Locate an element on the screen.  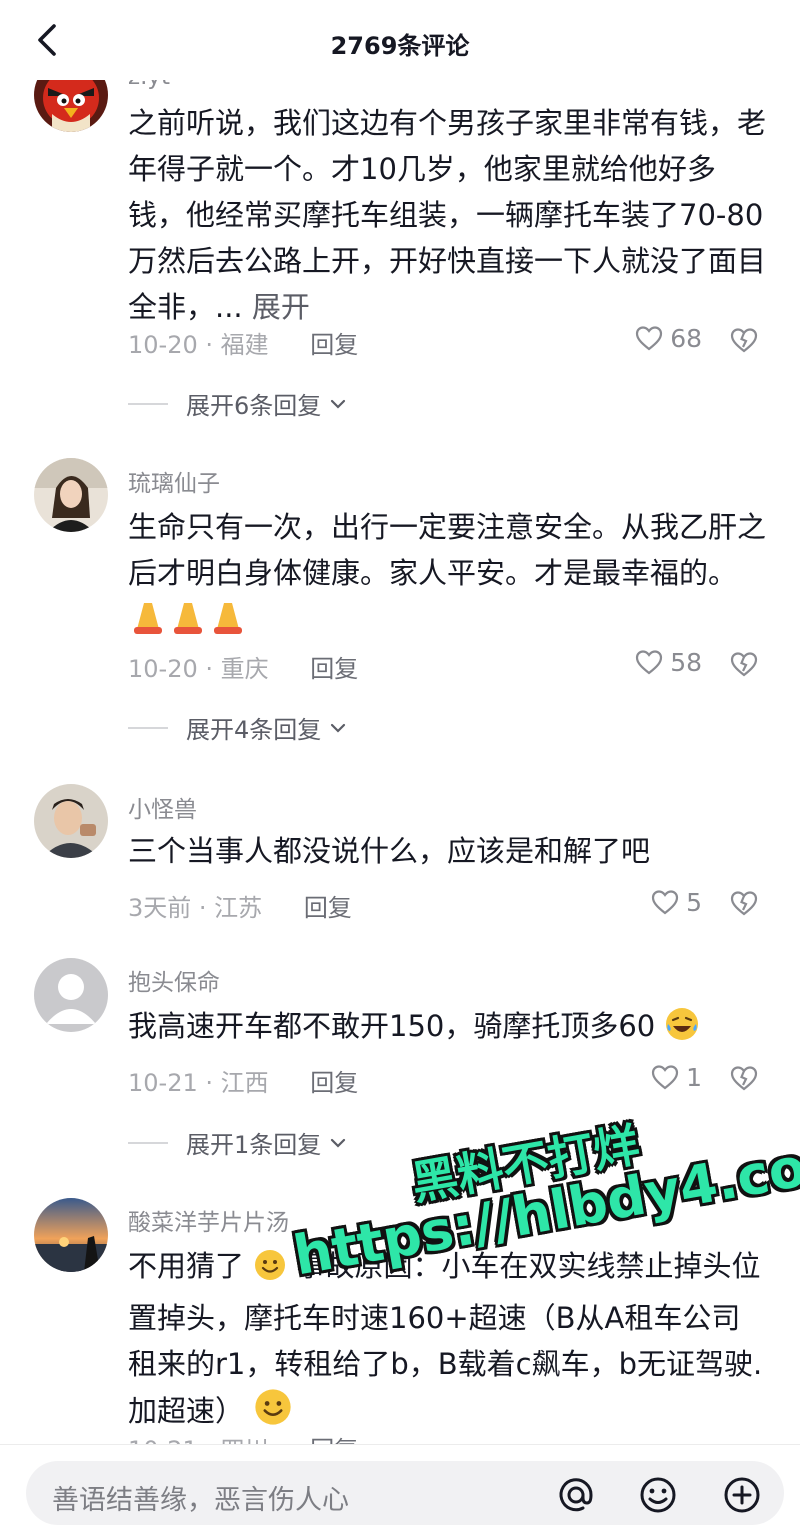
add-icon is located at coordinates (742, 1495).